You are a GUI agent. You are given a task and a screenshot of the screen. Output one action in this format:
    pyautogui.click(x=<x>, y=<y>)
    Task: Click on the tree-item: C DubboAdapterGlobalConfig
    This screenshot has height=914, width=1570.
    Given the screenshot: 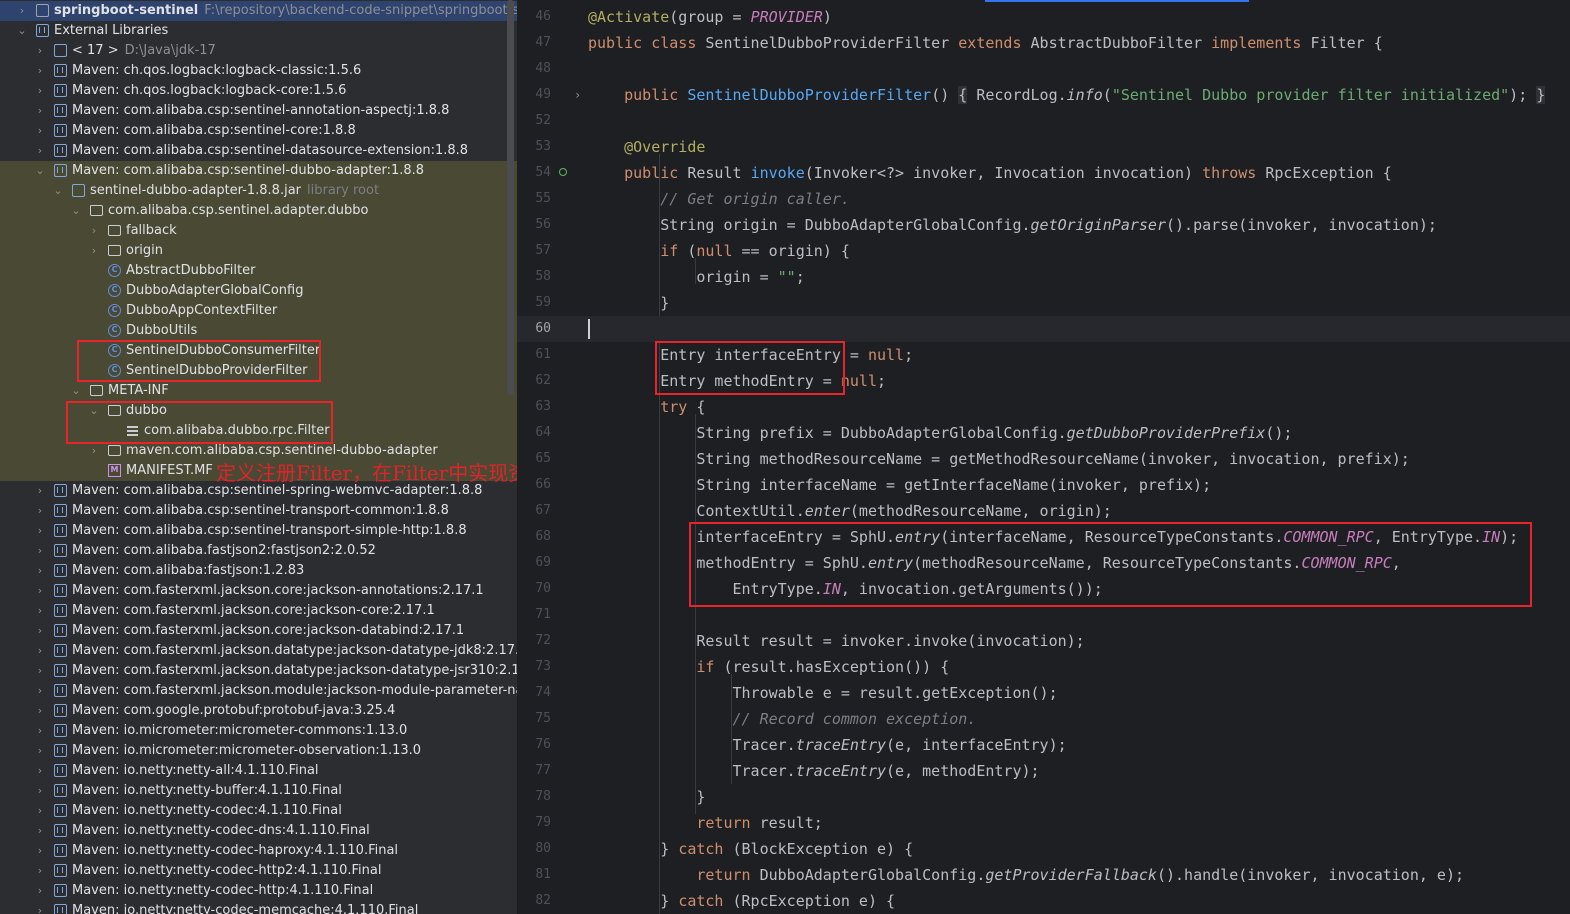 What is the action you would take?
    pyautogui.click(x=258, y=291)
    